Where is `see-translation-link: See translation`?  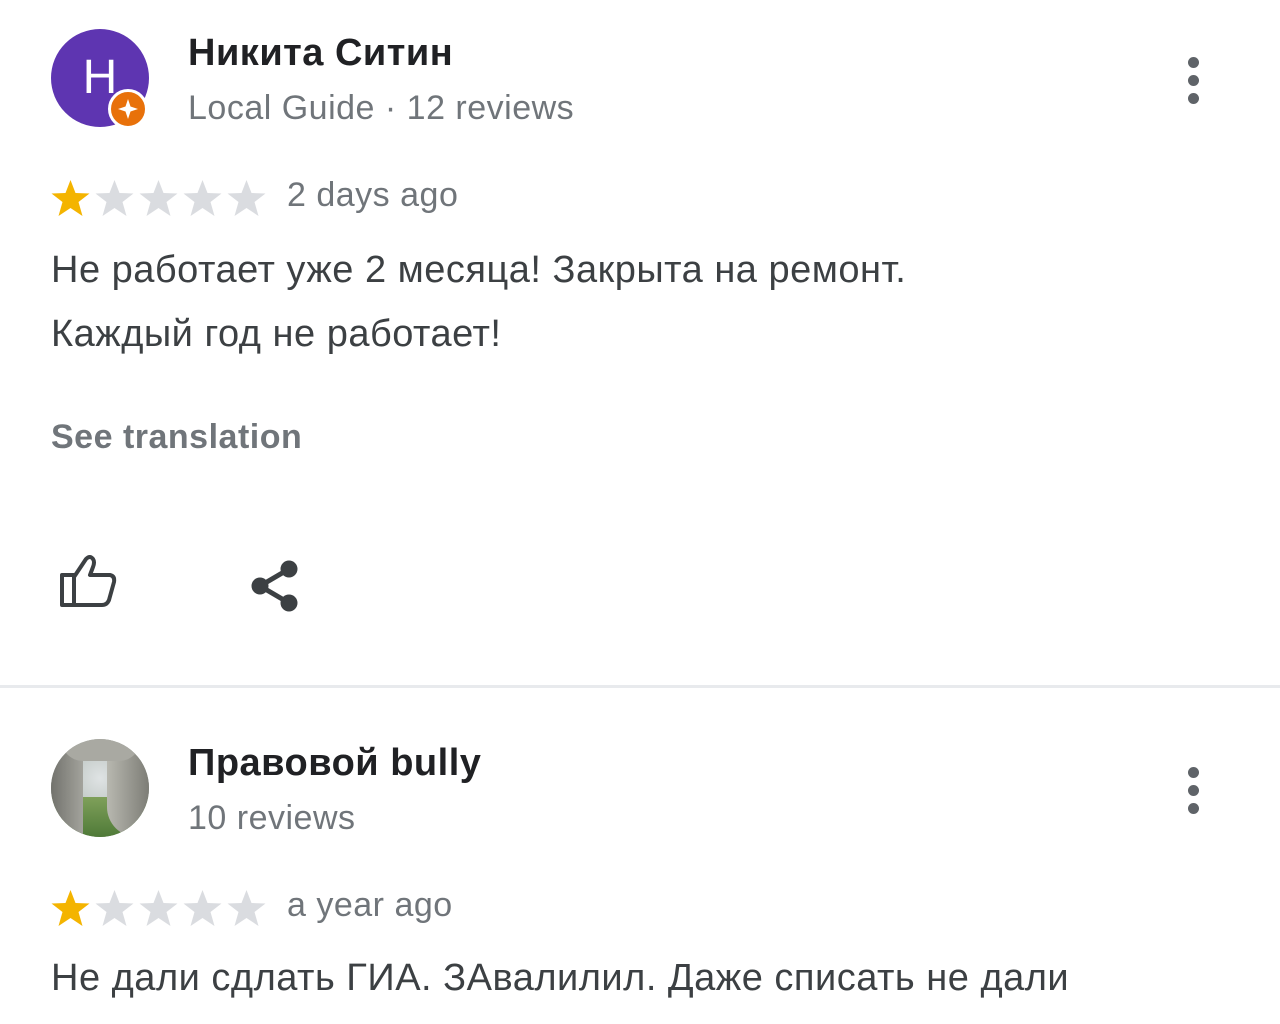
see-translation-link: See translation is located at coordinates (176, 437).